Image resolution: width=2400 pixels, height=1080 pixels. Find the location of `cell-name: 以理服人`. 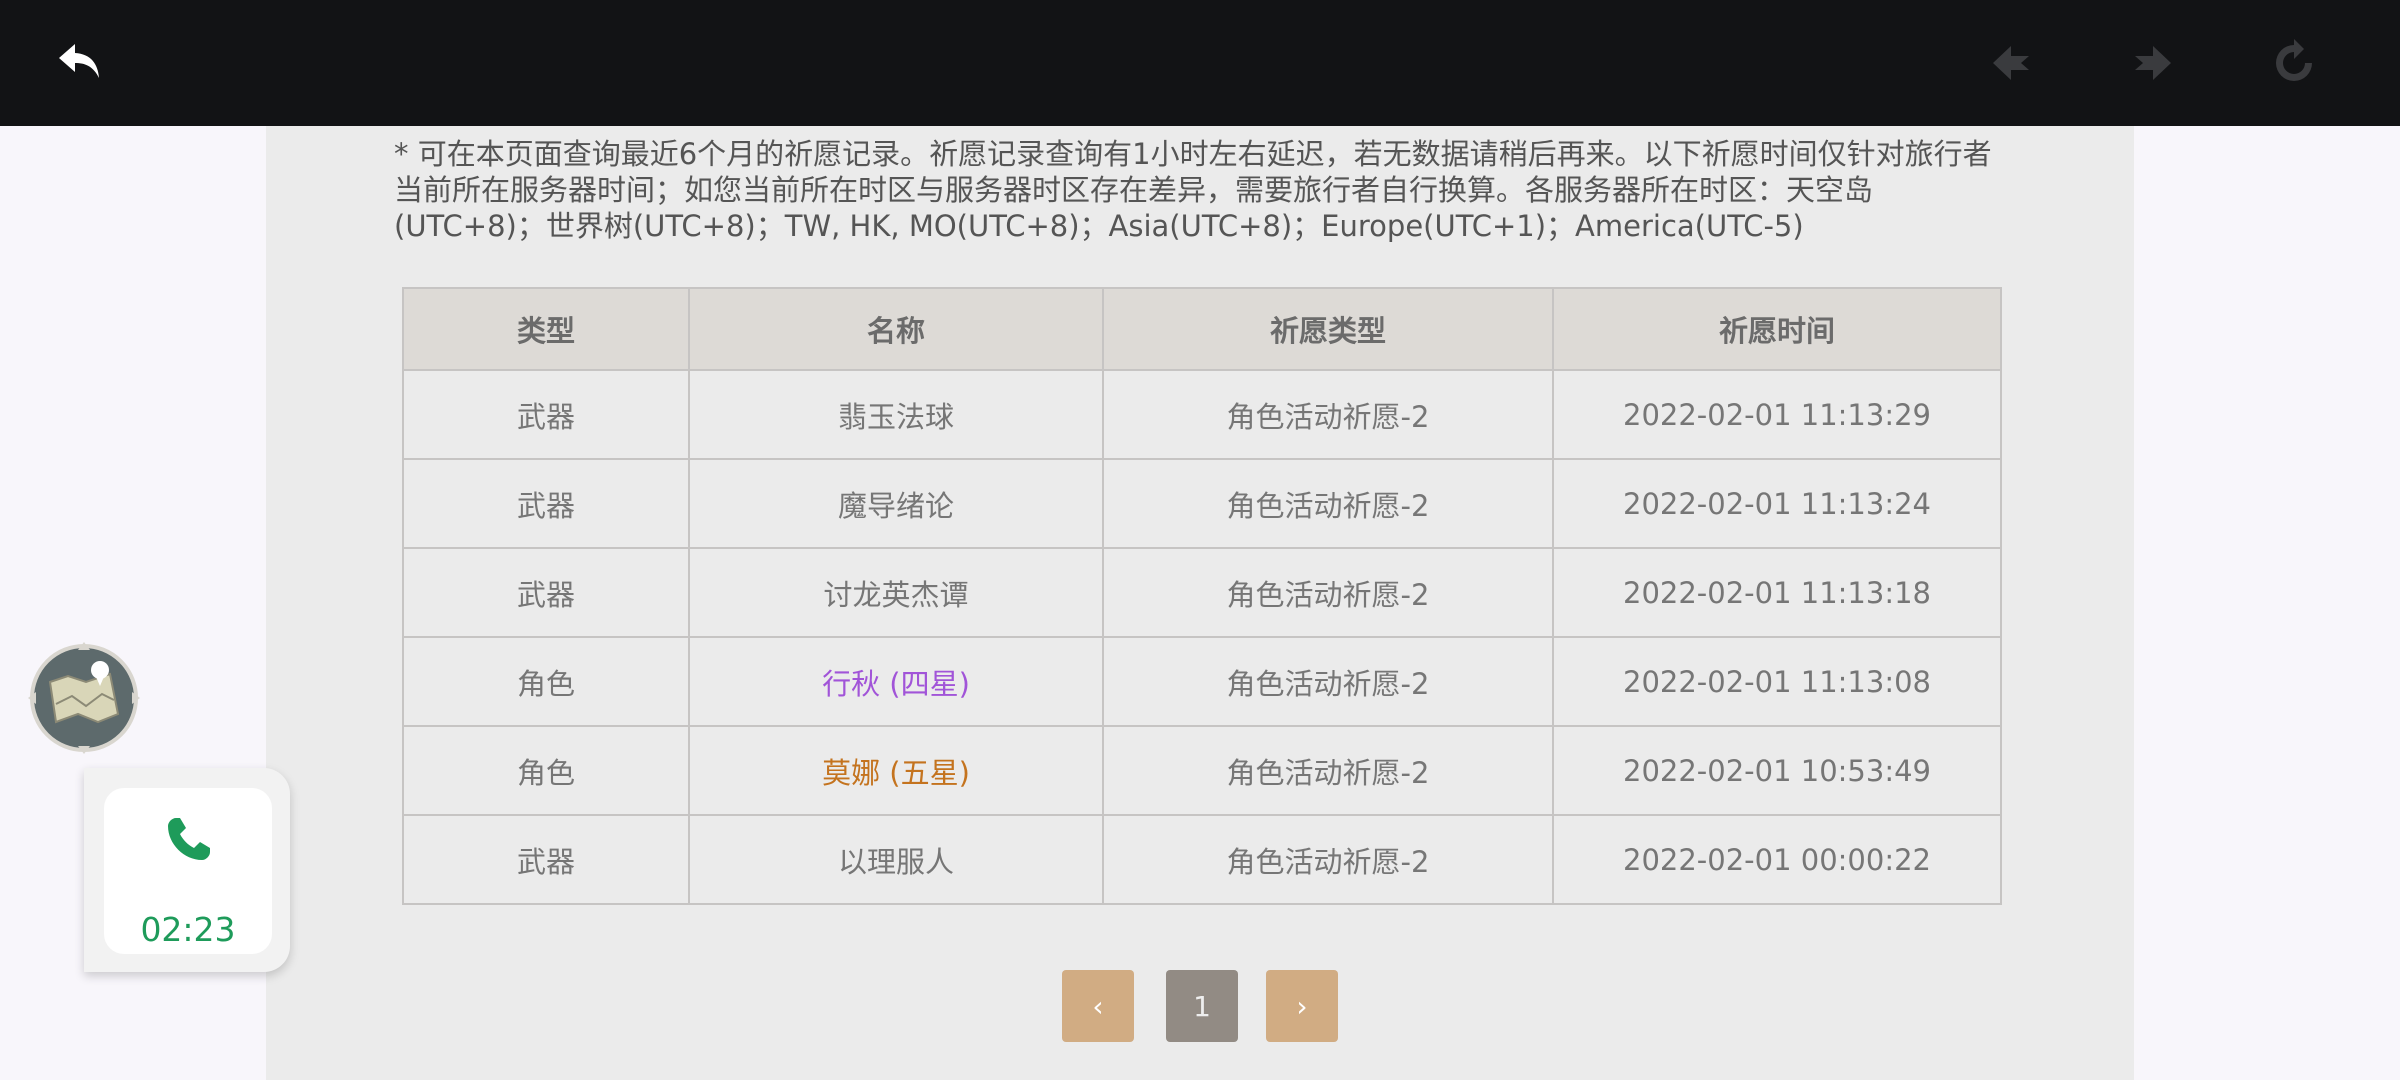

cell-name: 以理服人 is located at coordinates (896, 859).